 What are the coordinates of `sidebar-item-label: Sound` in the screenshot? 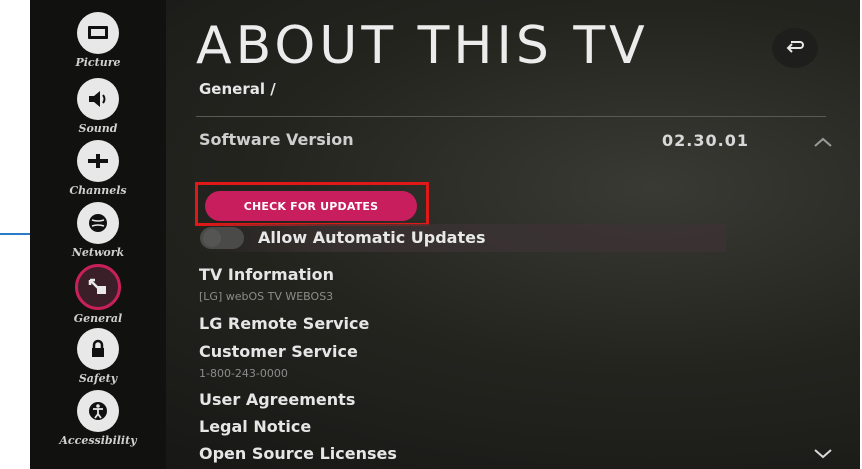 It's located at (98, 128).